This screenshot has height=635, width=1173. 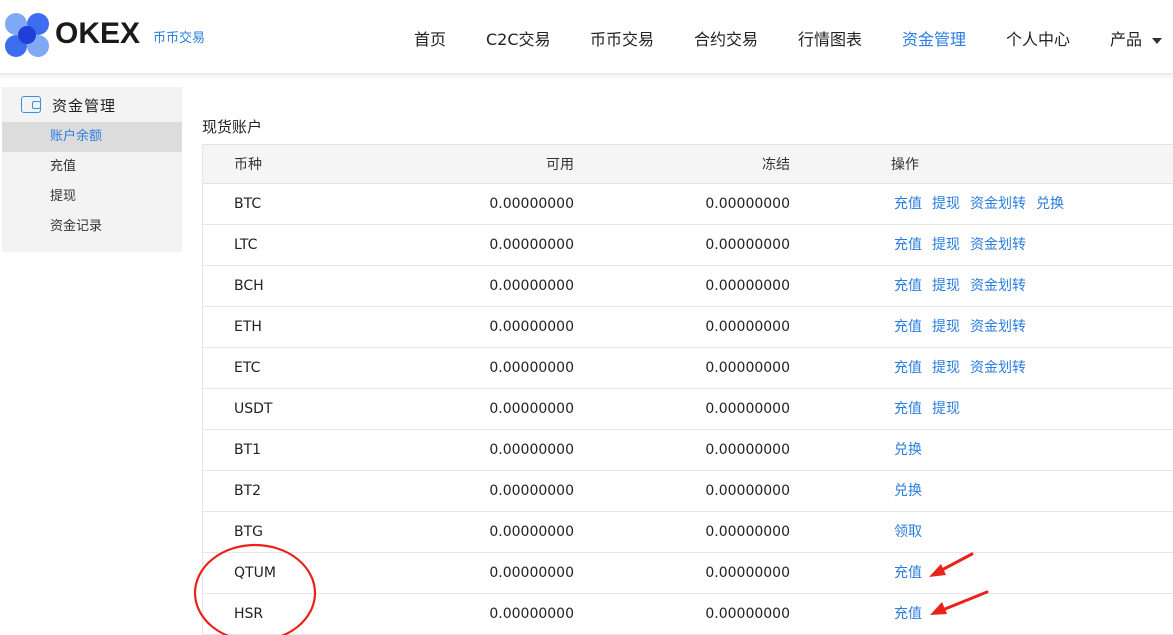 I want to click on table-row: BCH 0.00000000 0.00000000 充值 提现 资金划转, so click(x=688, y=286).